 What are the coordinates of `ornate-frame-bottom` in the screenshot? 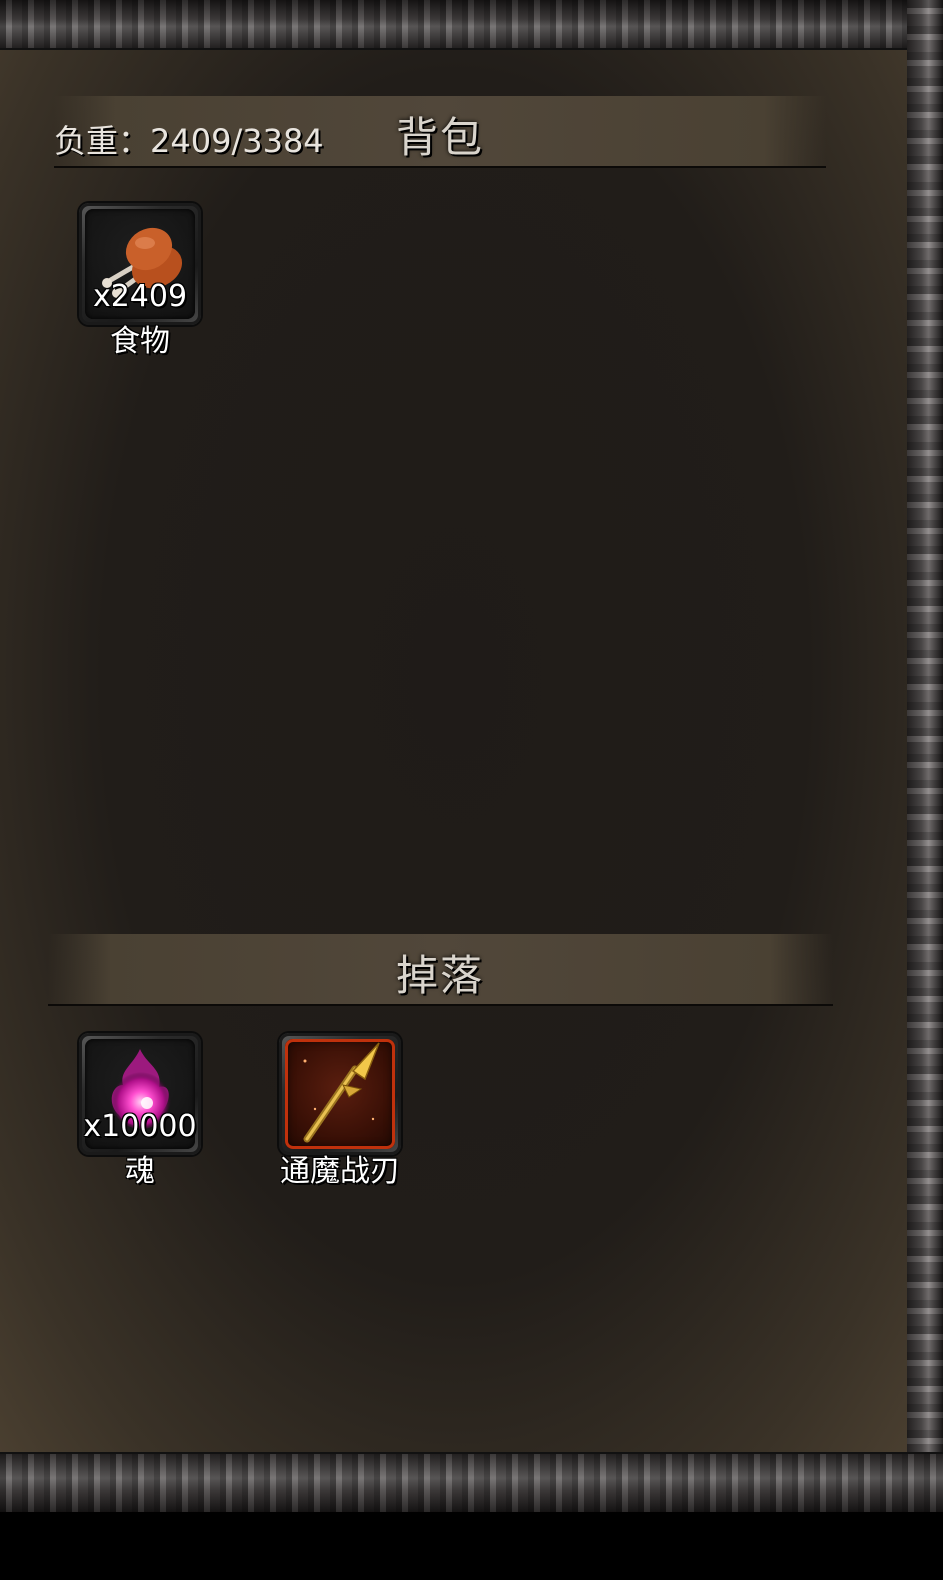 It's located at (471, 1482).